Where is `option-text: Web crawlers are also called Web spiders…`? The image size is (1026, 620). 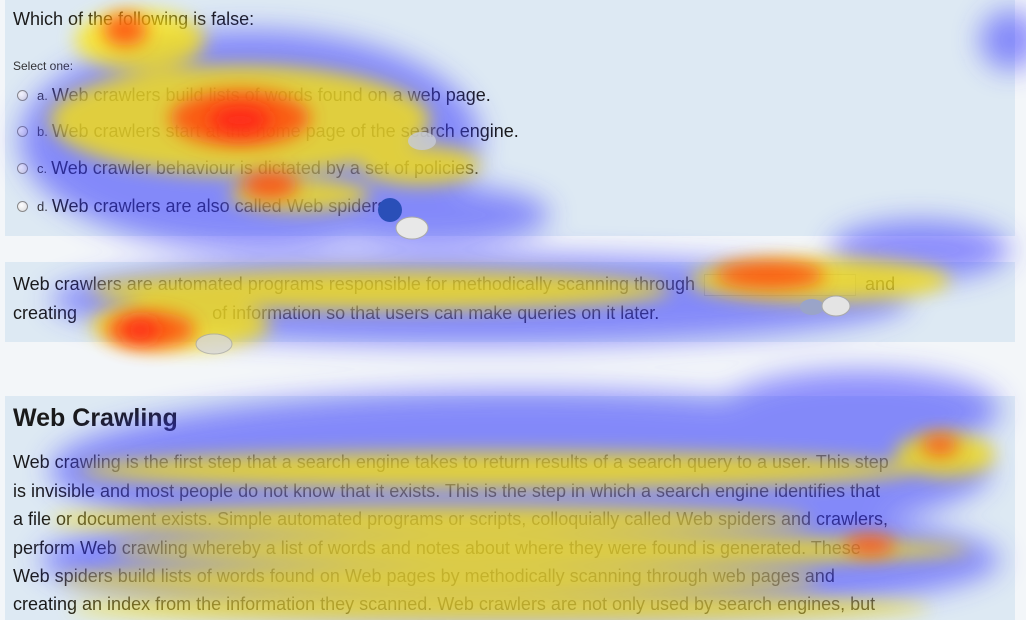
option-text: Web crawlers are also called Web spiders… is located at coordinates (221, 205).